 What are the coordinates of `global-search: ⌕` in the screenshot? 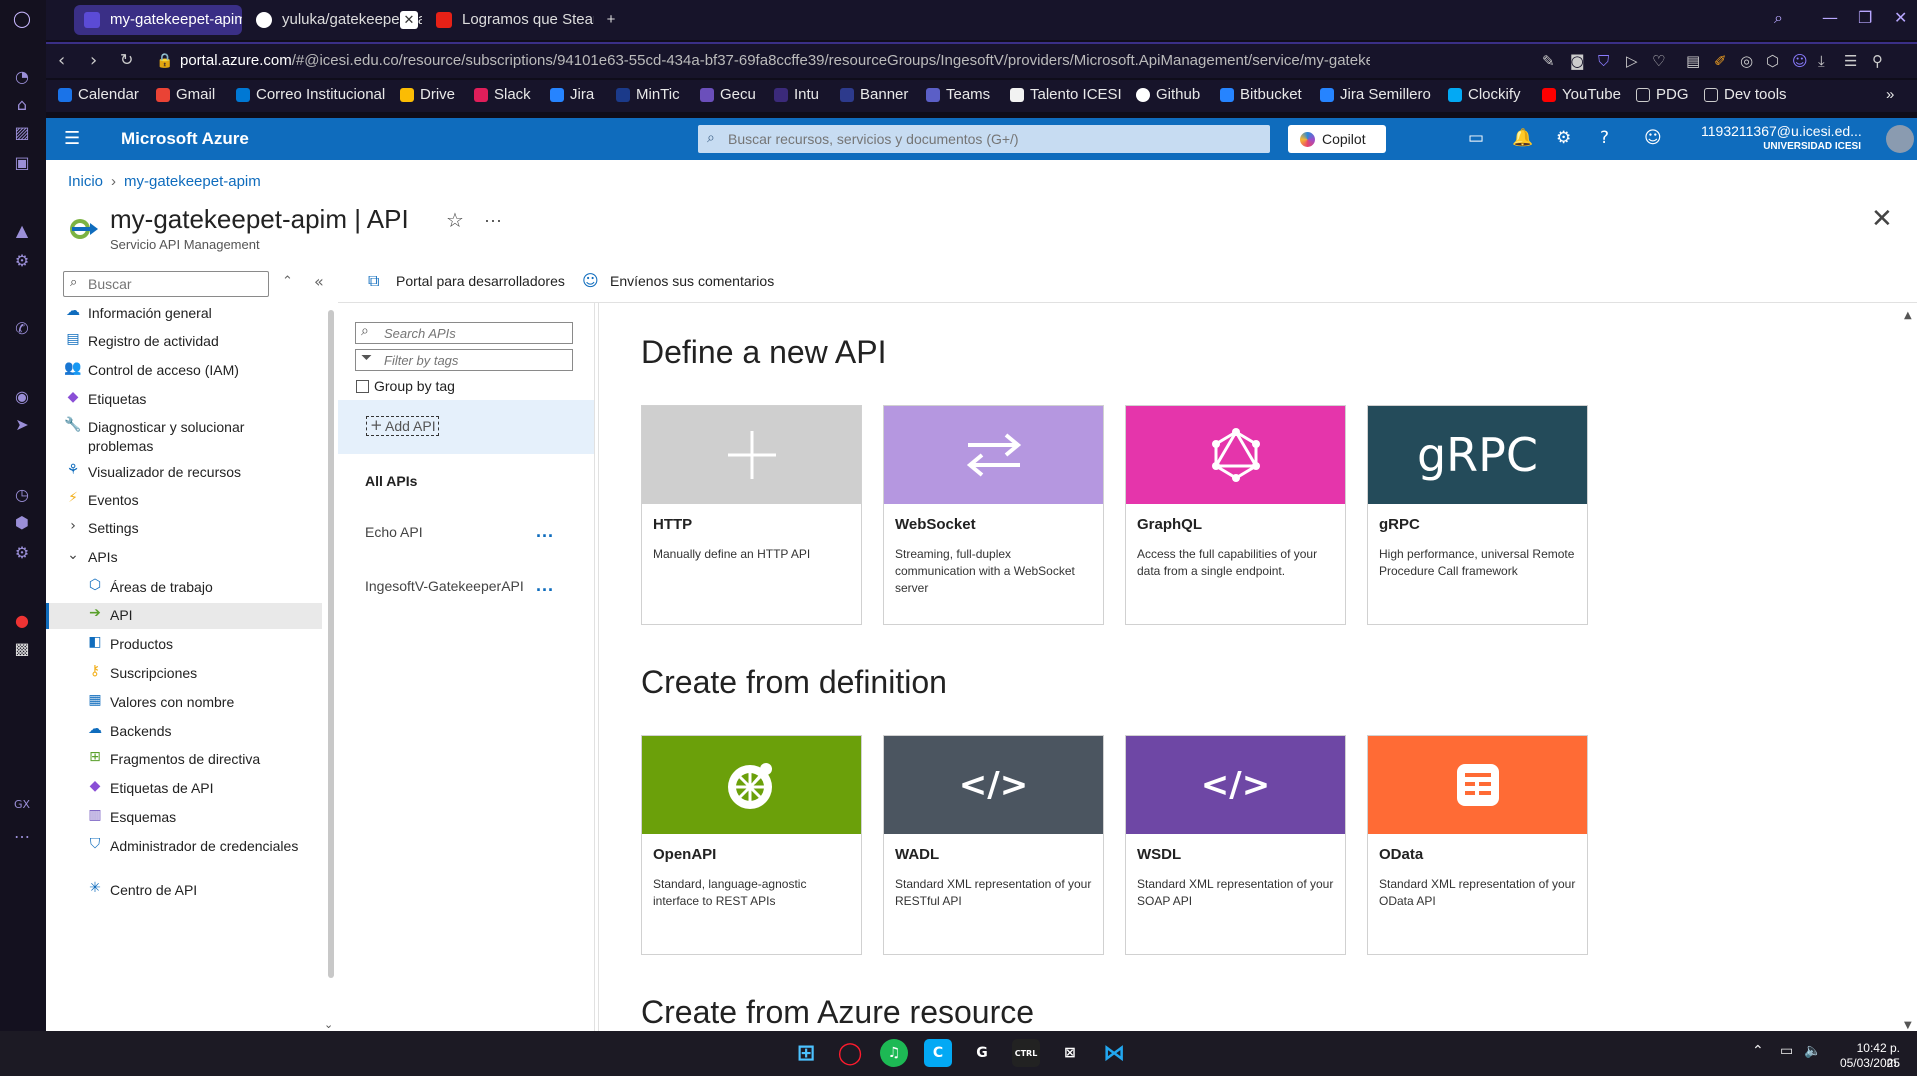 It's located at (984, 139).